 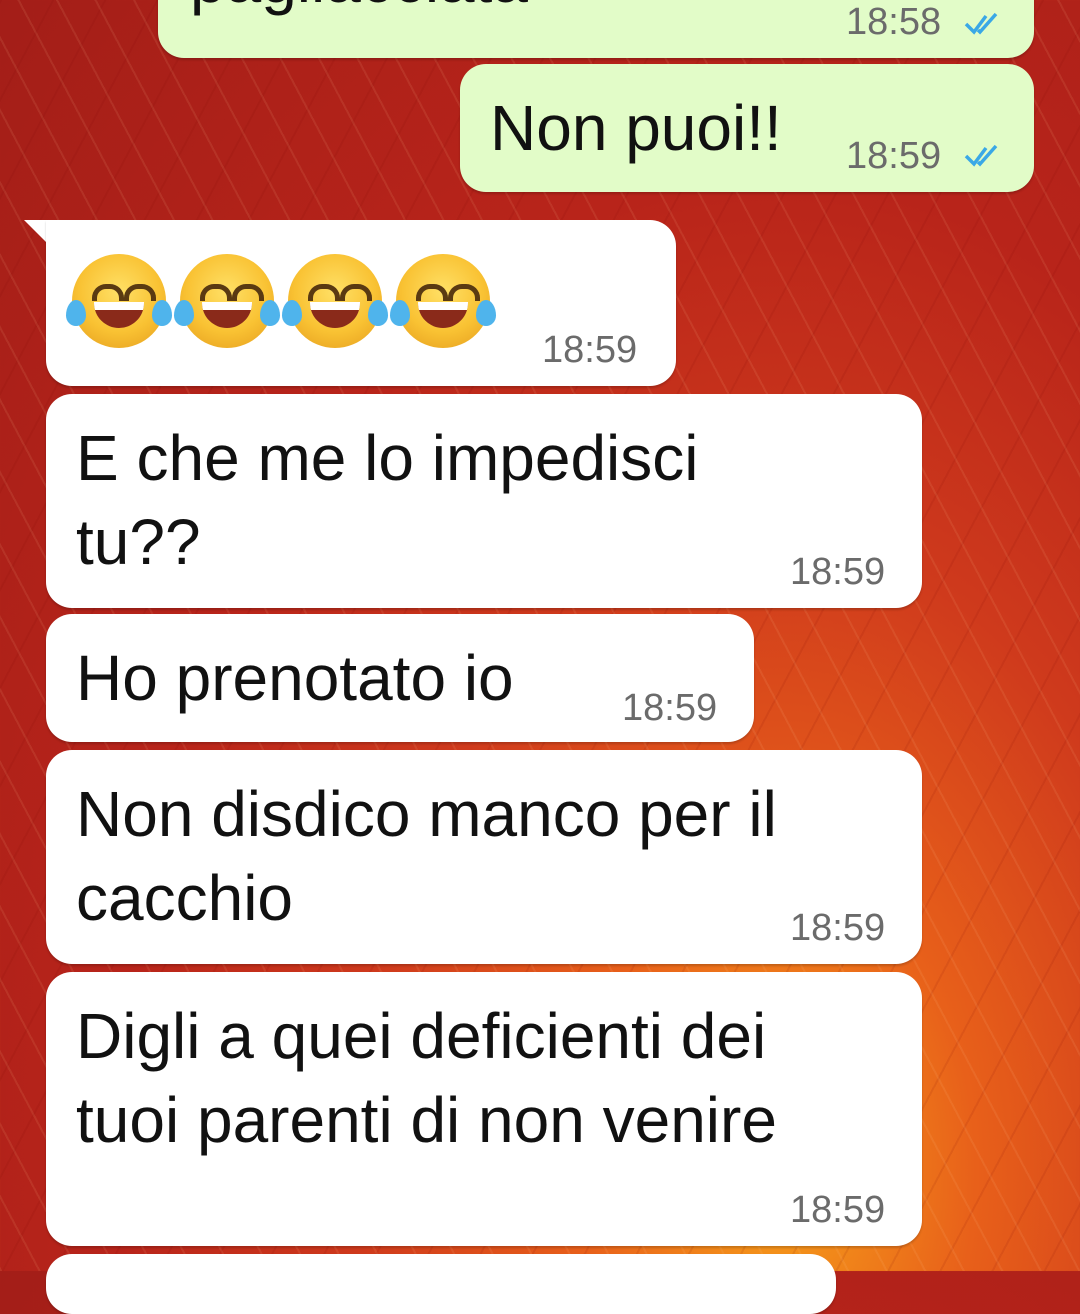 What do you see at coordinates (295, 678) in the screenshot?
I see `message-text: Ho prenotato io` at bounding box center [295, 678].